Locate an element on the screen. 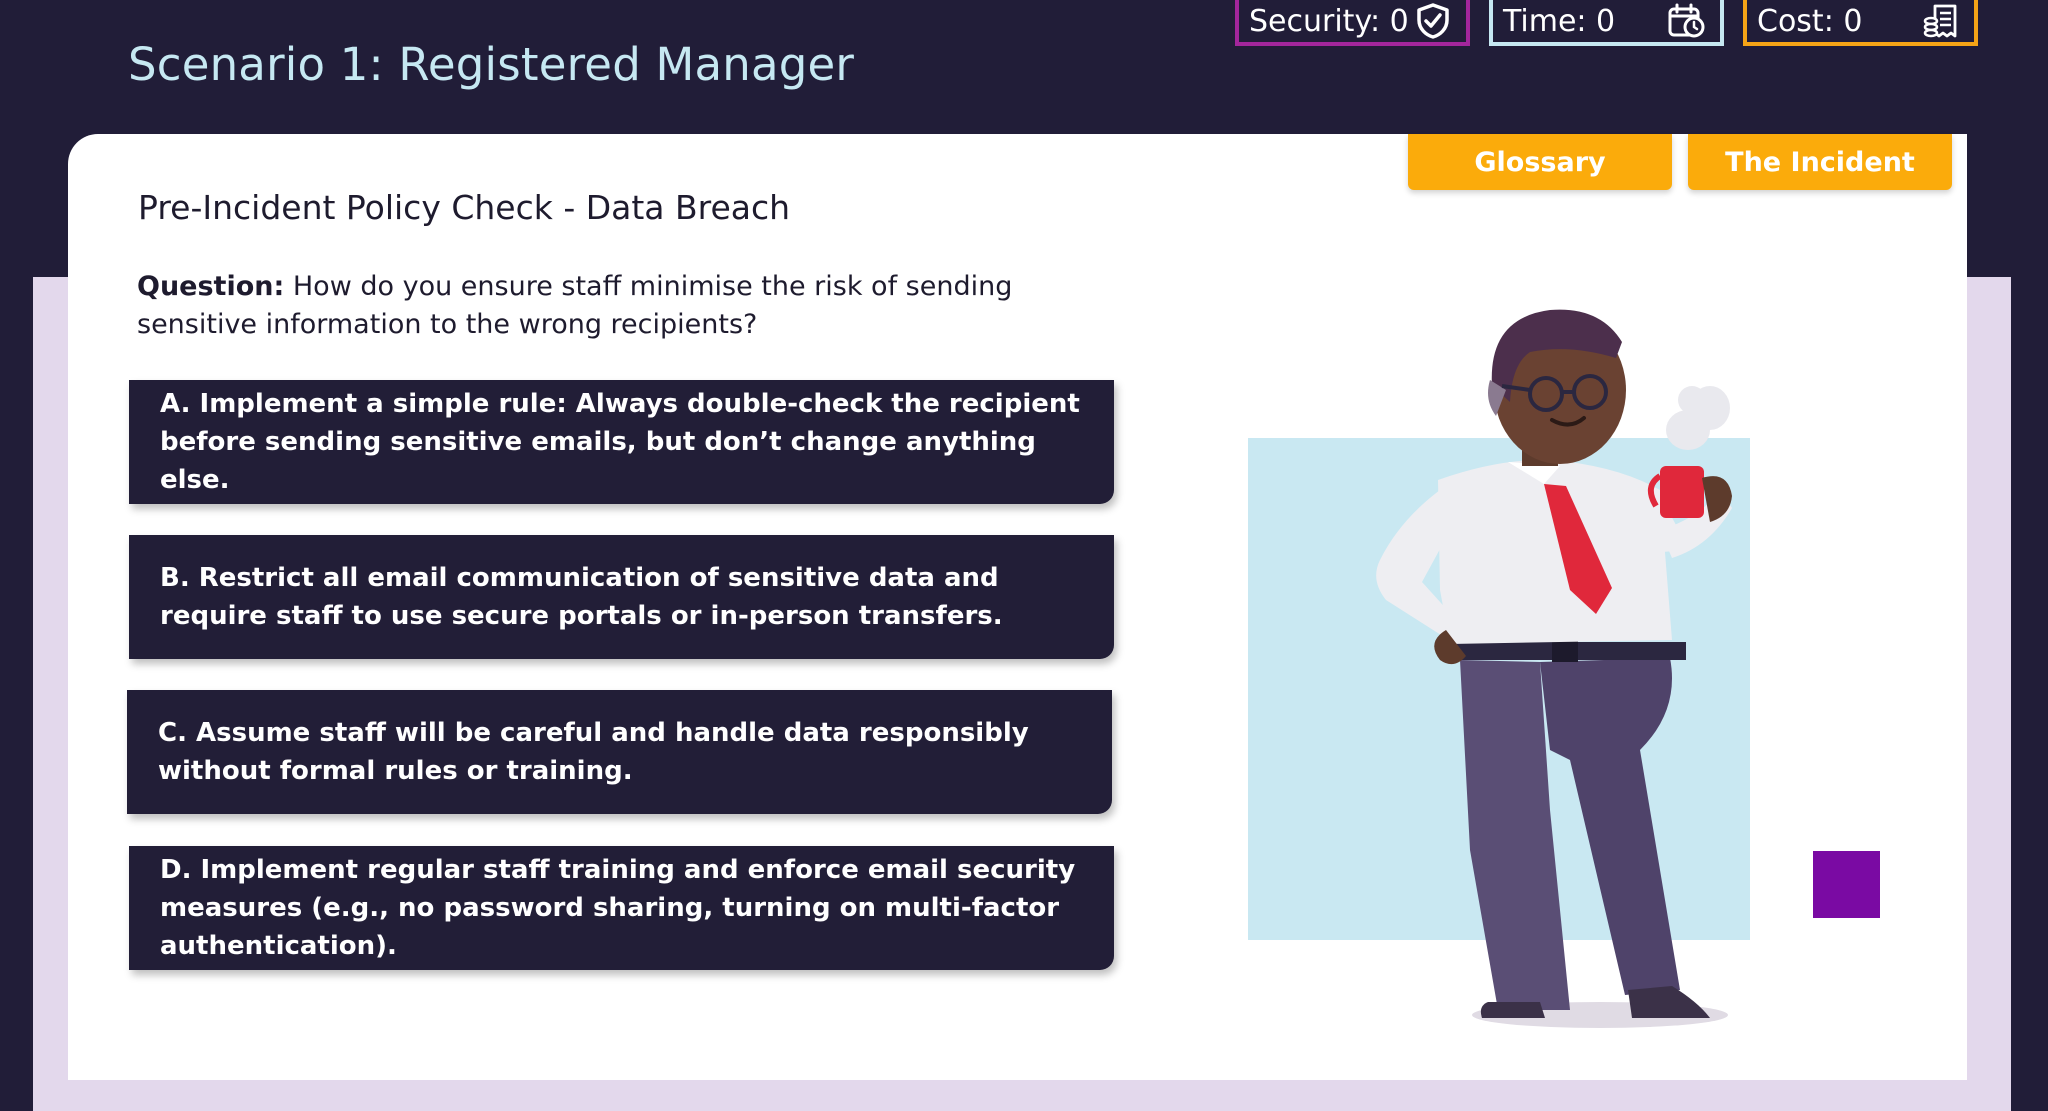  section-title: Pre-Incident Policy Check - Data Breach is located at coordinates (464, 207).